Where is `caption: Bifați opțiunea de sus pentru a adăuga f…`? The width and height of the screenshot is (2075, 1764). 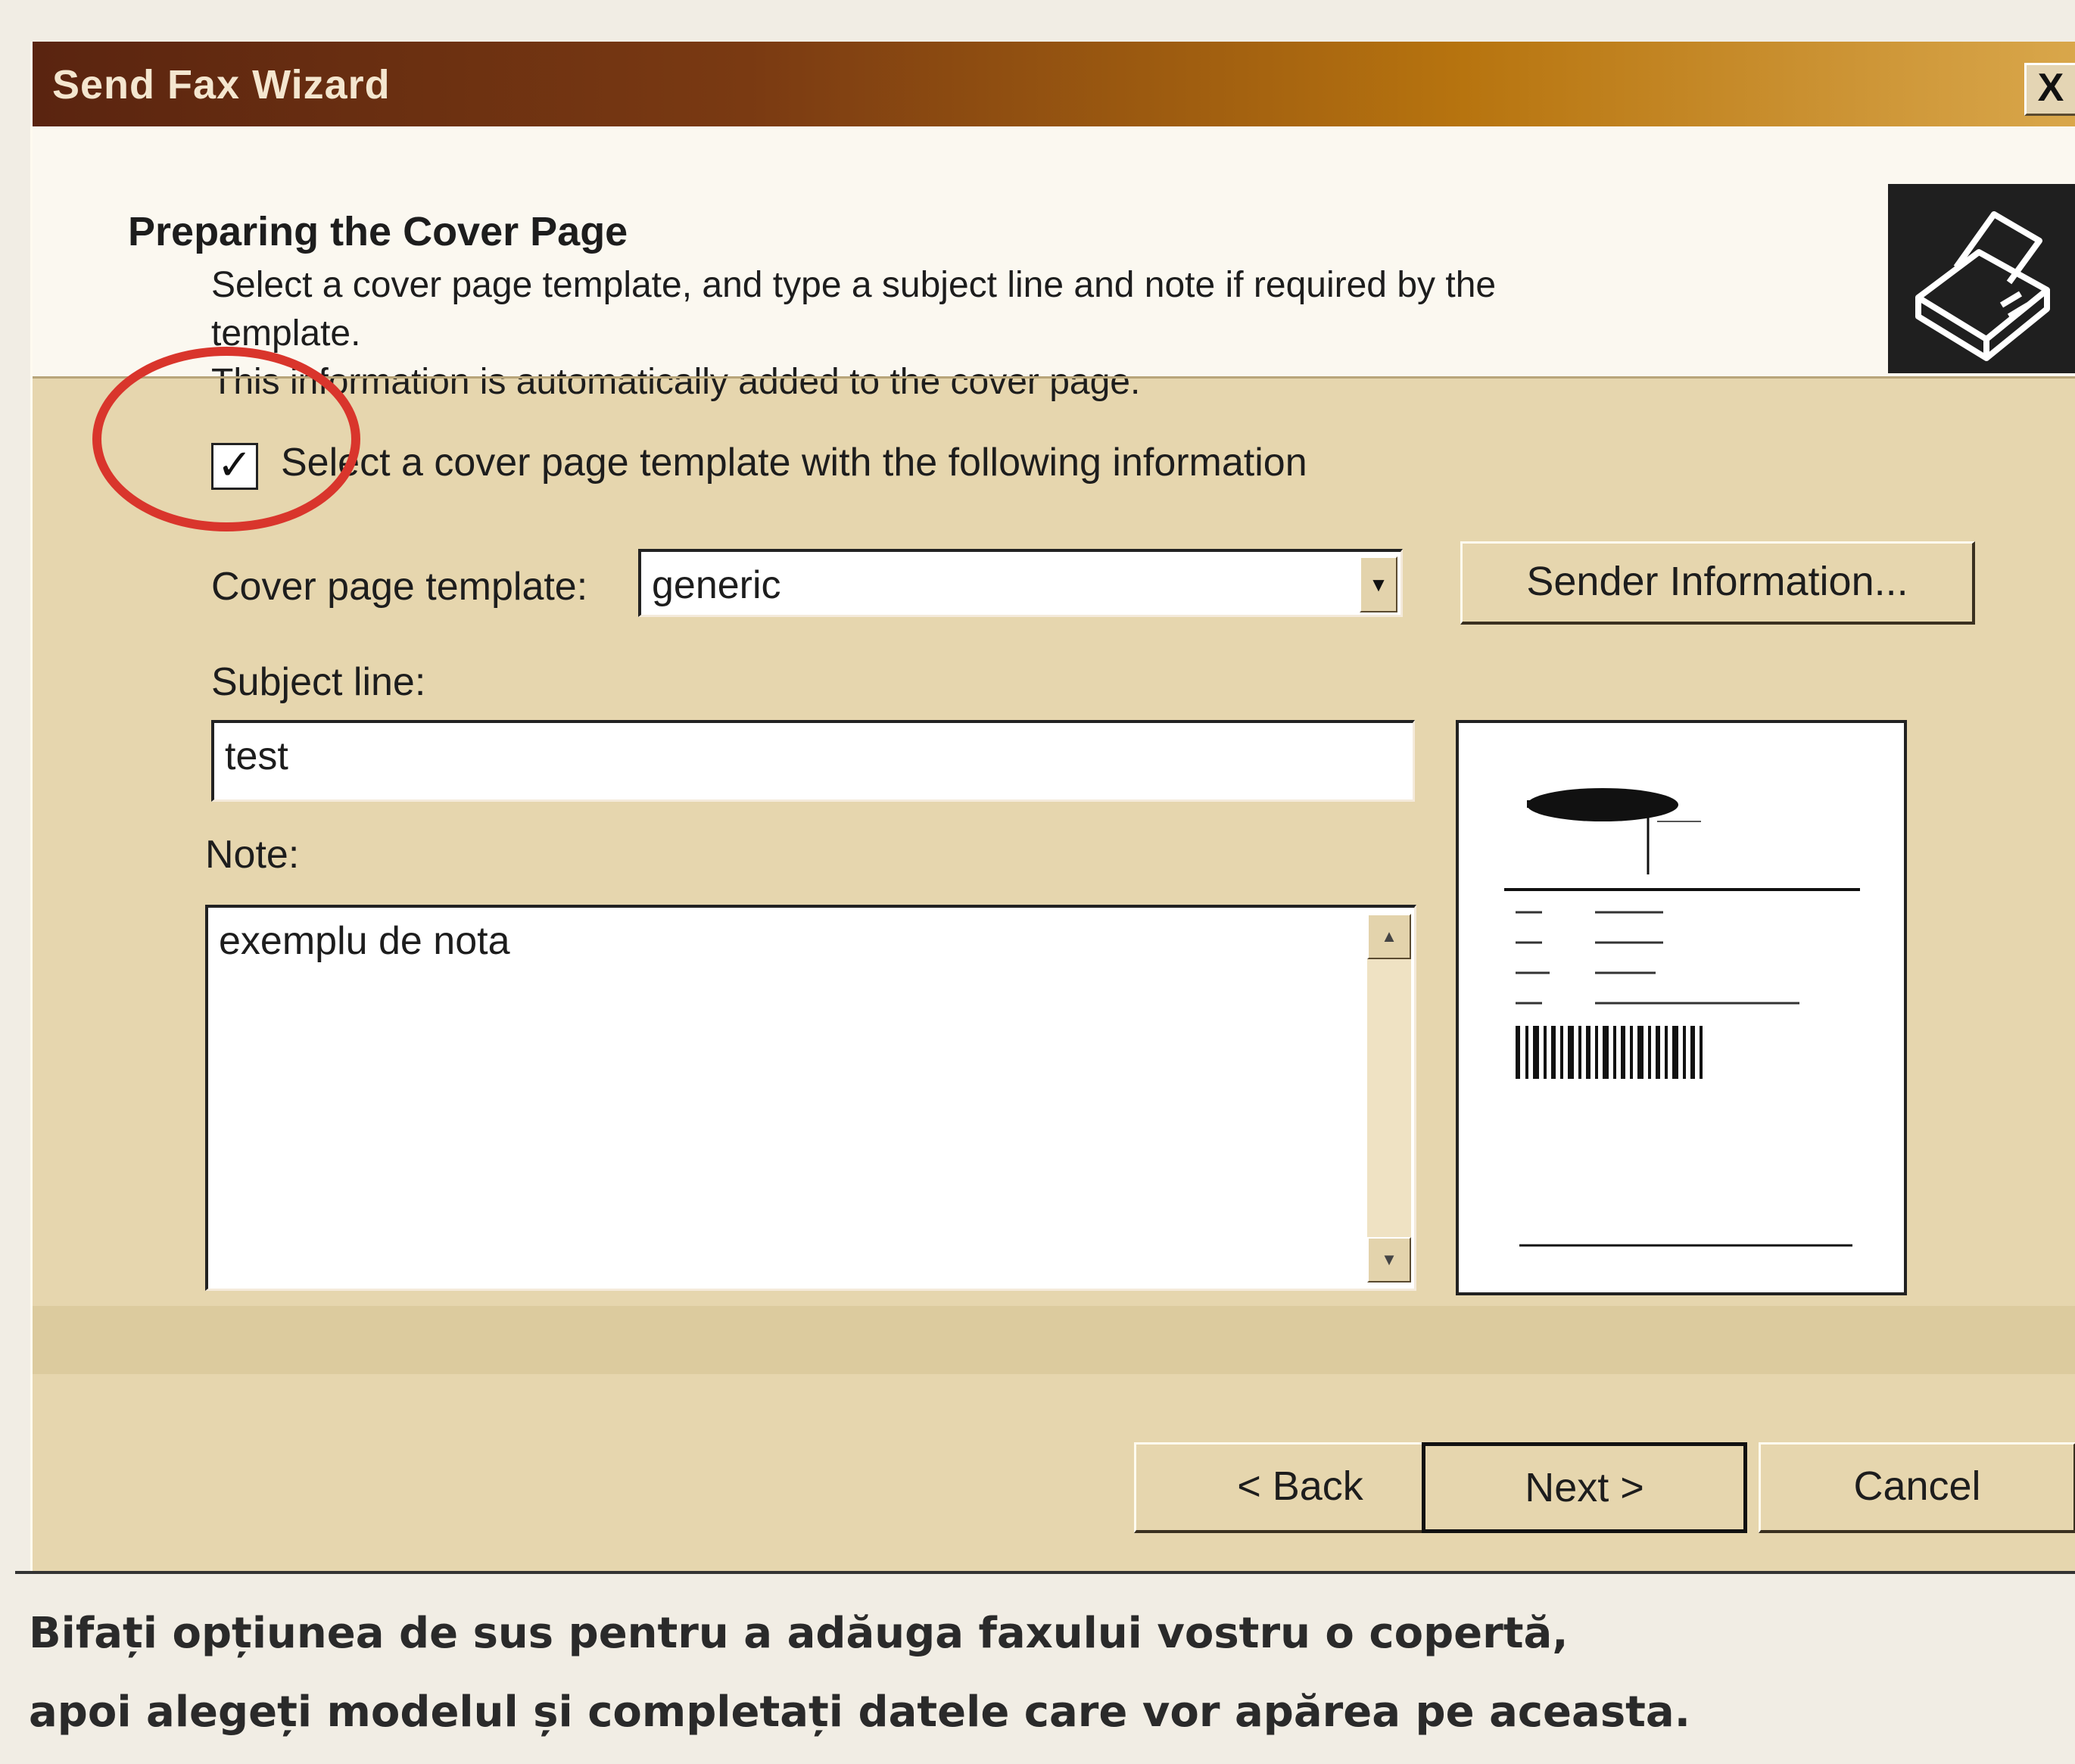
caption: Bifați opțiunea de sus pentru a adăuga f… is located at coordinates (1037, 1681).